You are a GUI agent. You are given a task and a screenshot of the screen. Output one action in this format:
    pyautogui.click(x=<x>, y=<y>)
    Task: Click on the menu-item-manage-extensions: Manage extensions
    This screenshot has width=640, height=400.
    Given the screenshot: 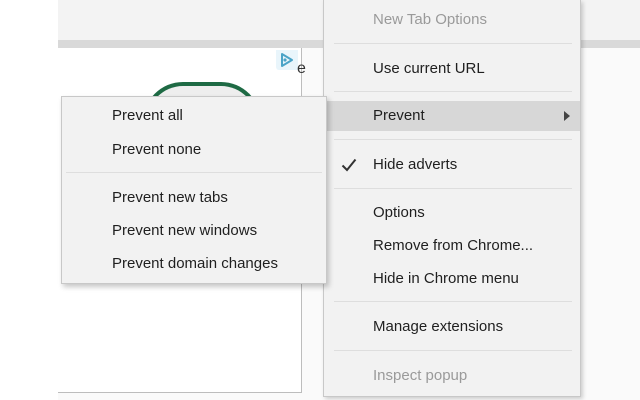 What is the action you would take?
    pyautogui.click(x=452, y=327)
    